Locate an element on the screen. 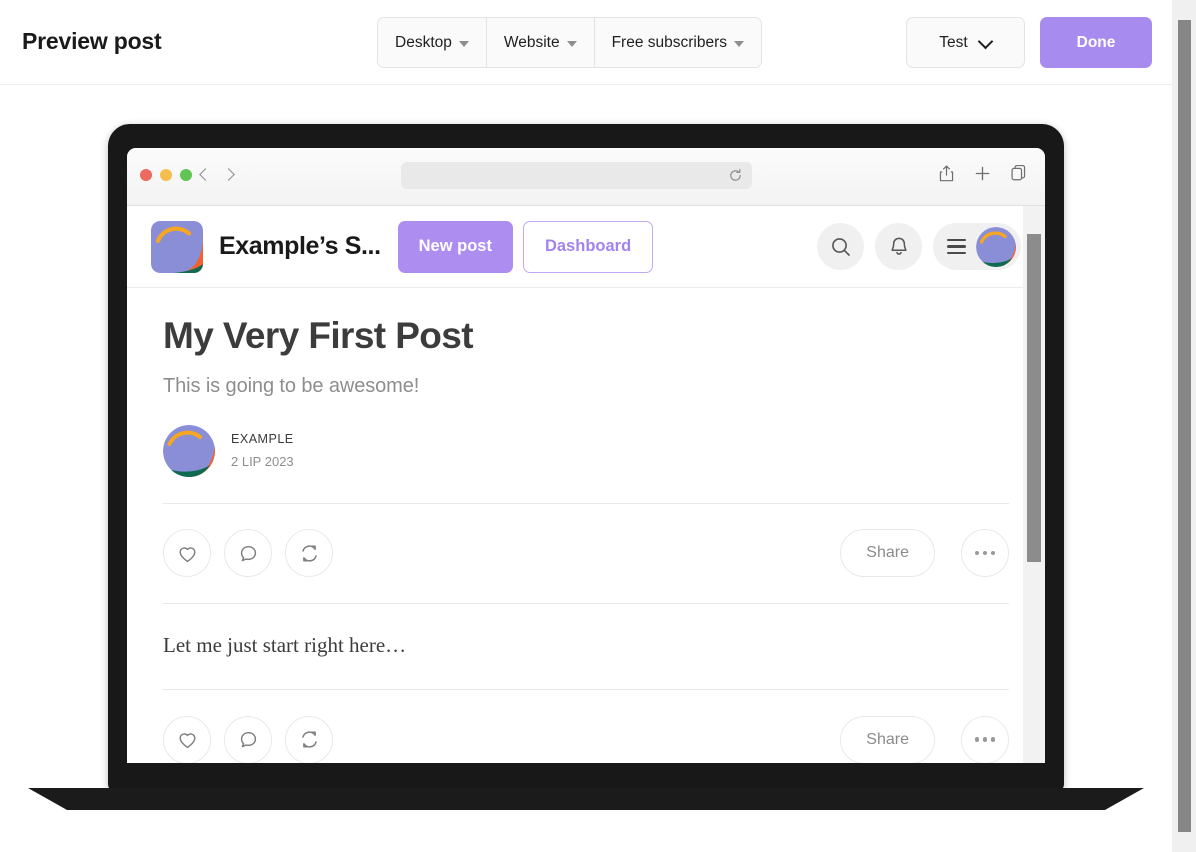  account-menu-button is located at coordinates (977, 246).